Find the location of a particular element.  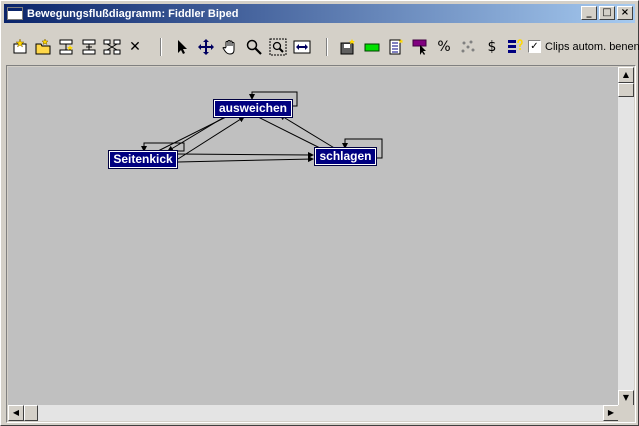

pan-hand-icon is located at coordinates (230, 47).